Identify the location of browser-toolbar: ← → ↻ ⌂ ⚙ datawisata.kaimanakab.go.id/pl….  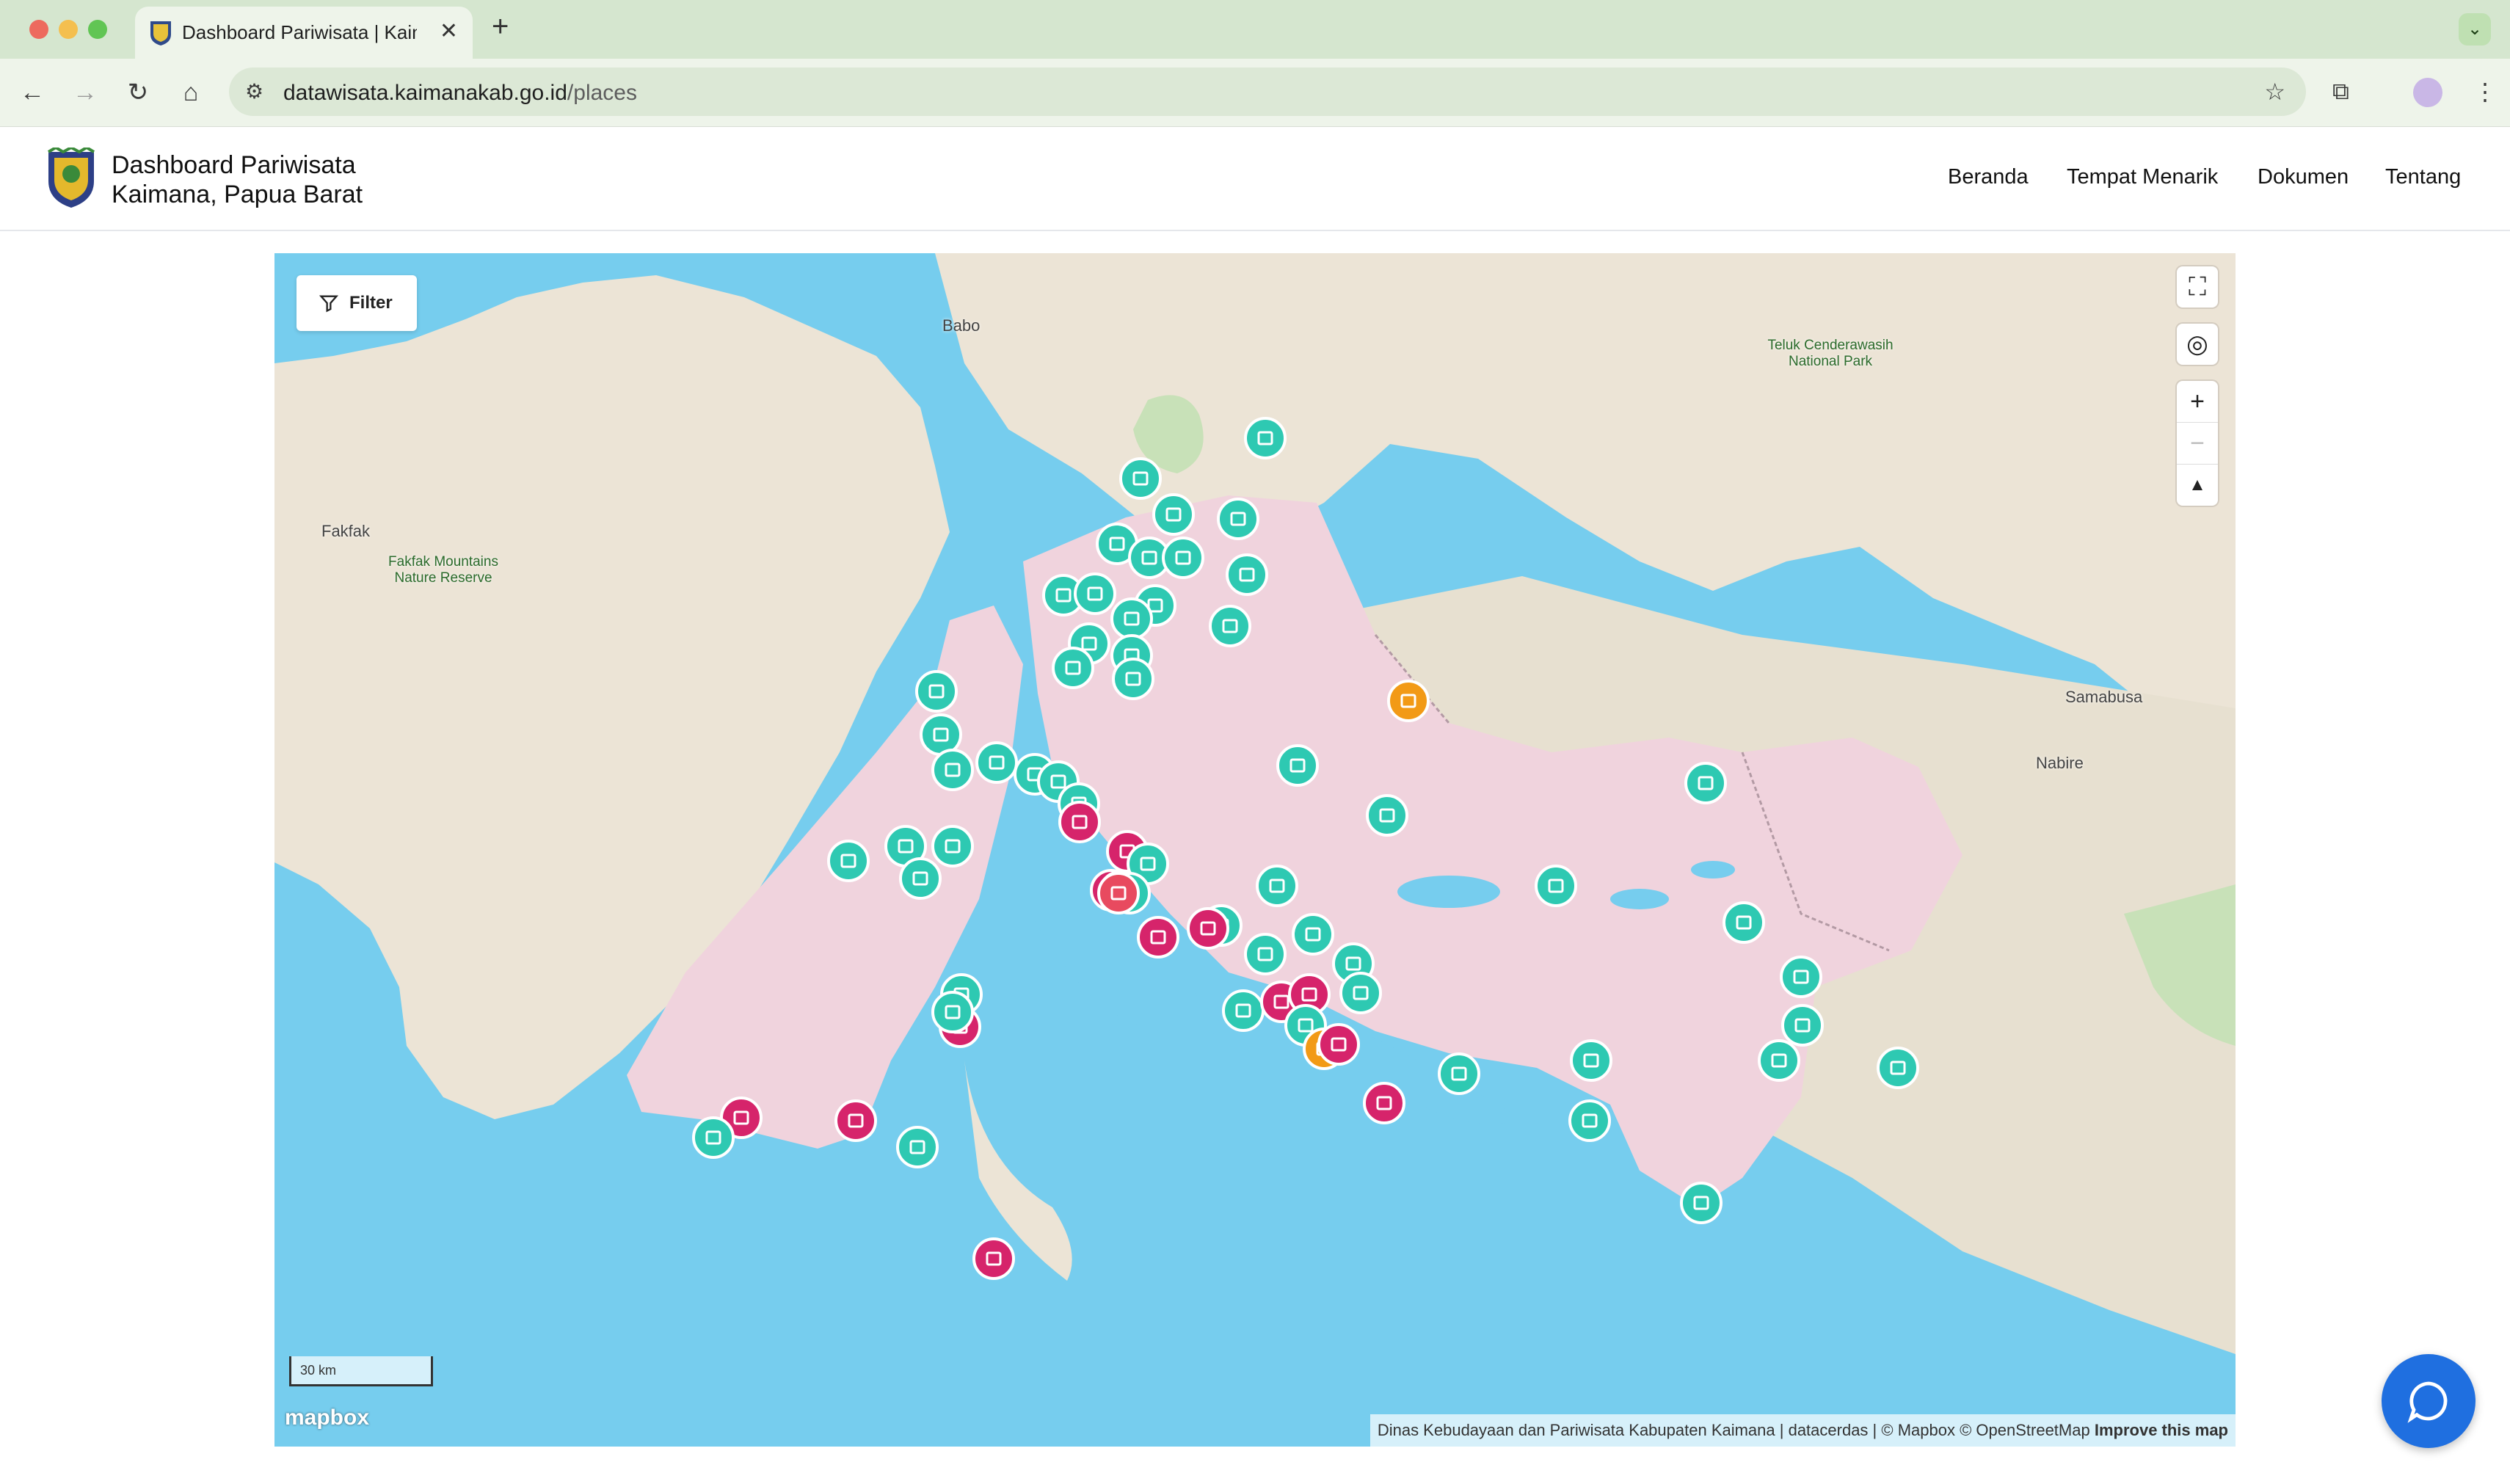
(1255, 93).